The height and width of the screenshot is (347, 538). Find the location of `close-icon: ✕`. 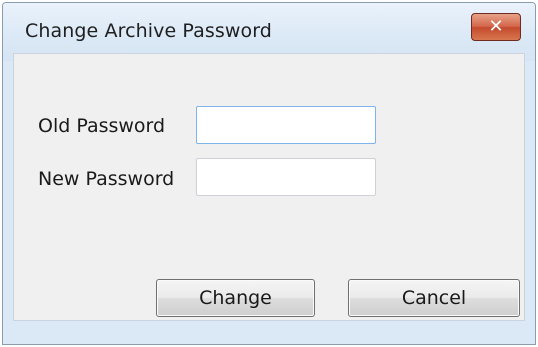

close-icon: ✕ is located at coordinates (496, 26).